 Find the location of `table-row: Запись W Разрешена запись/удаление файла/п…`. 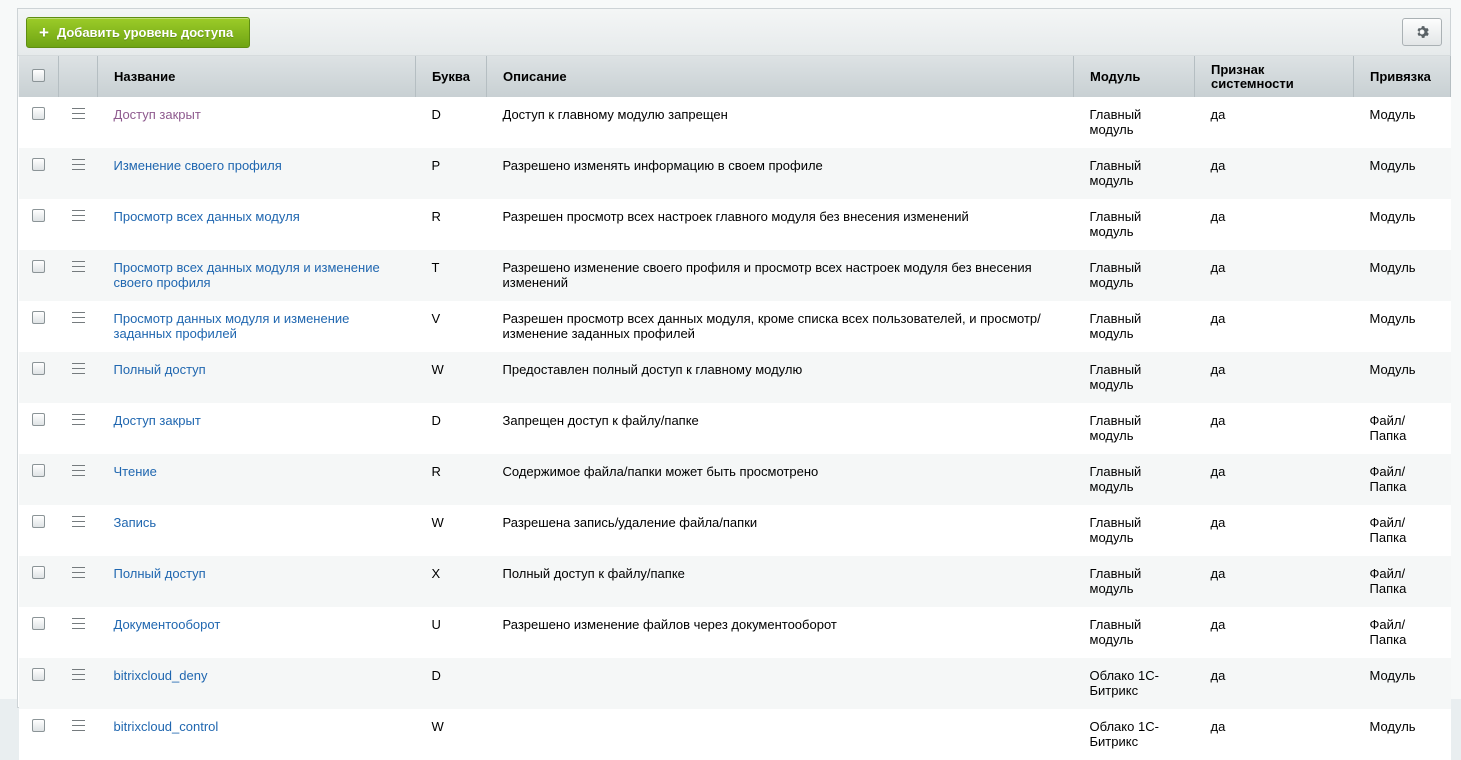

table-row: Запись W Разрешена запись/удаление файла/п… is located at coordinates (734, 530).